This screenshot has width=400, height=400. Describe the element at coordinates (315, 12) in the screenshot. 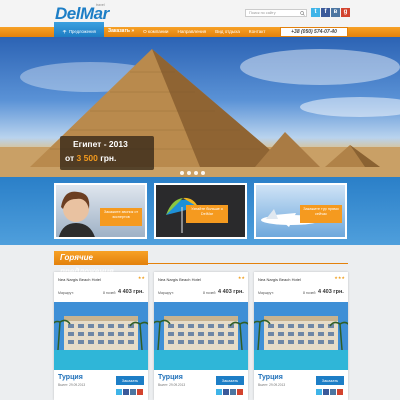

I see `twitter-icon: t` at that location.